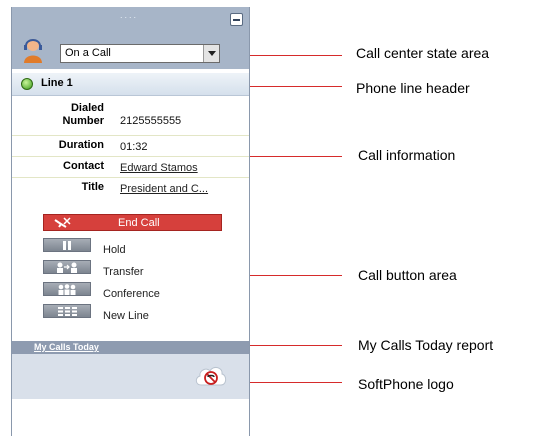 Image resolution: width=533 pixels, height=436 pixels. What do you see at coordinates (140, 53) in the screenshot?
I see `call-state-select: On a Call` at bounding box center [140, 53].